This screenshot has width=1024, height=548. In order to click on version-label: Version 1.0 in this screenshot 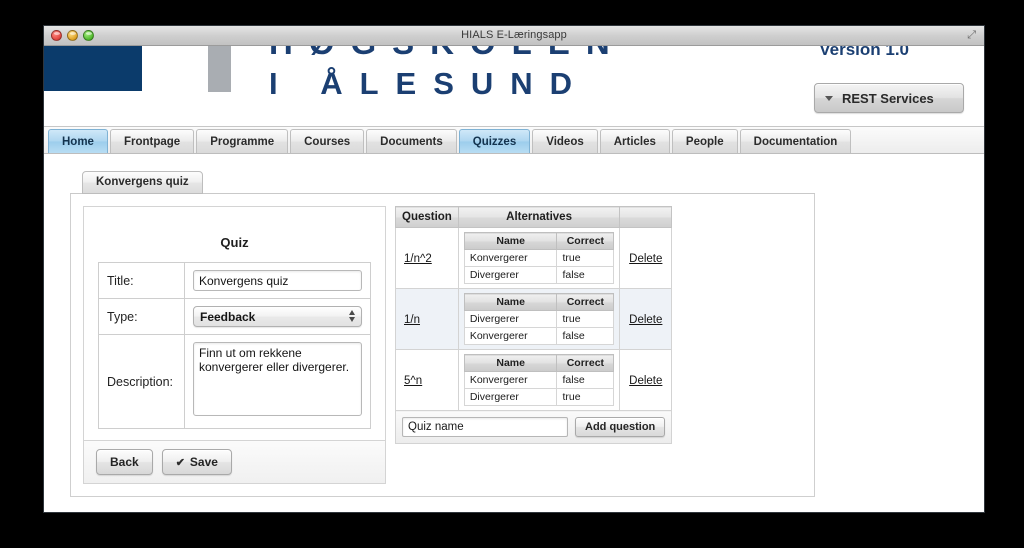, I will do `click(864, 52)`.